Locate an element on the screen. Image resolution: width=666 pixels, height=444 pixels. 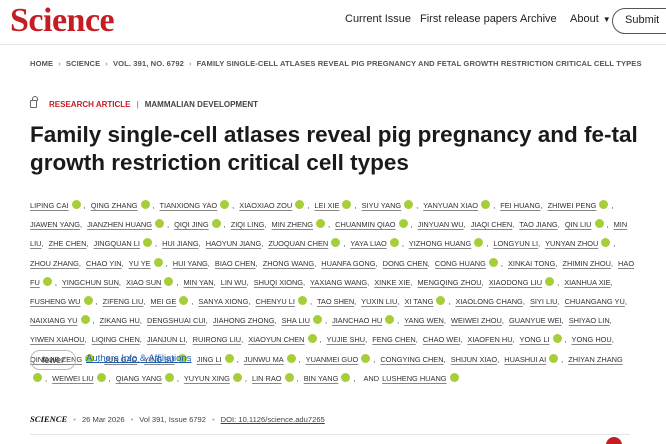
author-name: TAO JIANG is located at coordinates (538, 224).